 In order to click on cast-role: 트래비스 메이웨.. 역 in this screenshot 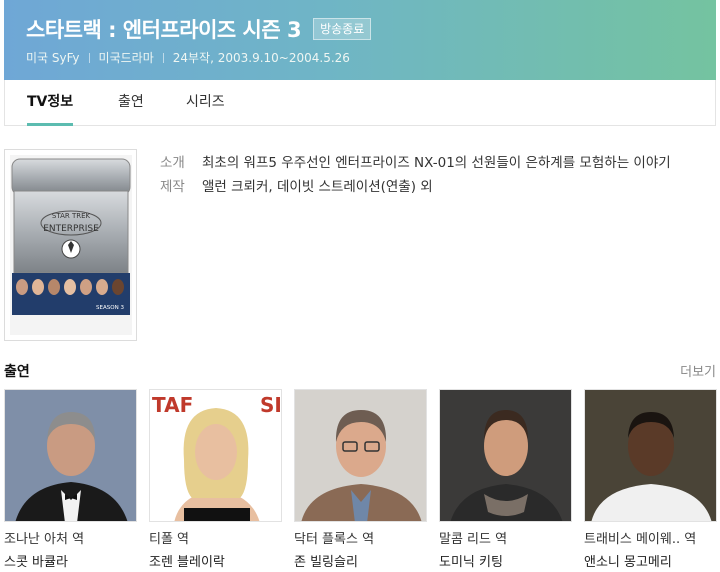, I will do `click(640, 539)`.